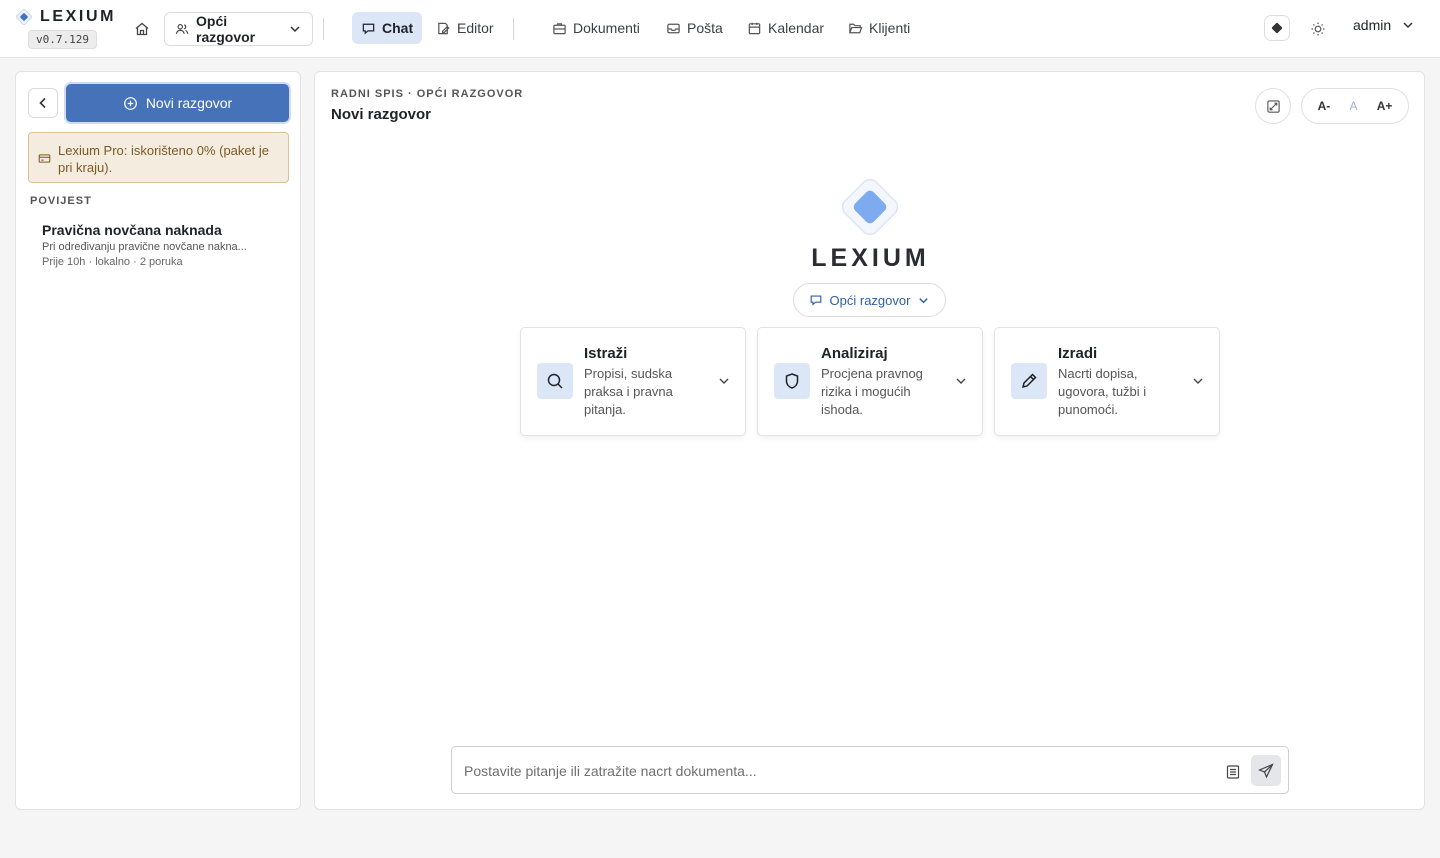  I want to click on user-name: admin, so click(1372, 25).